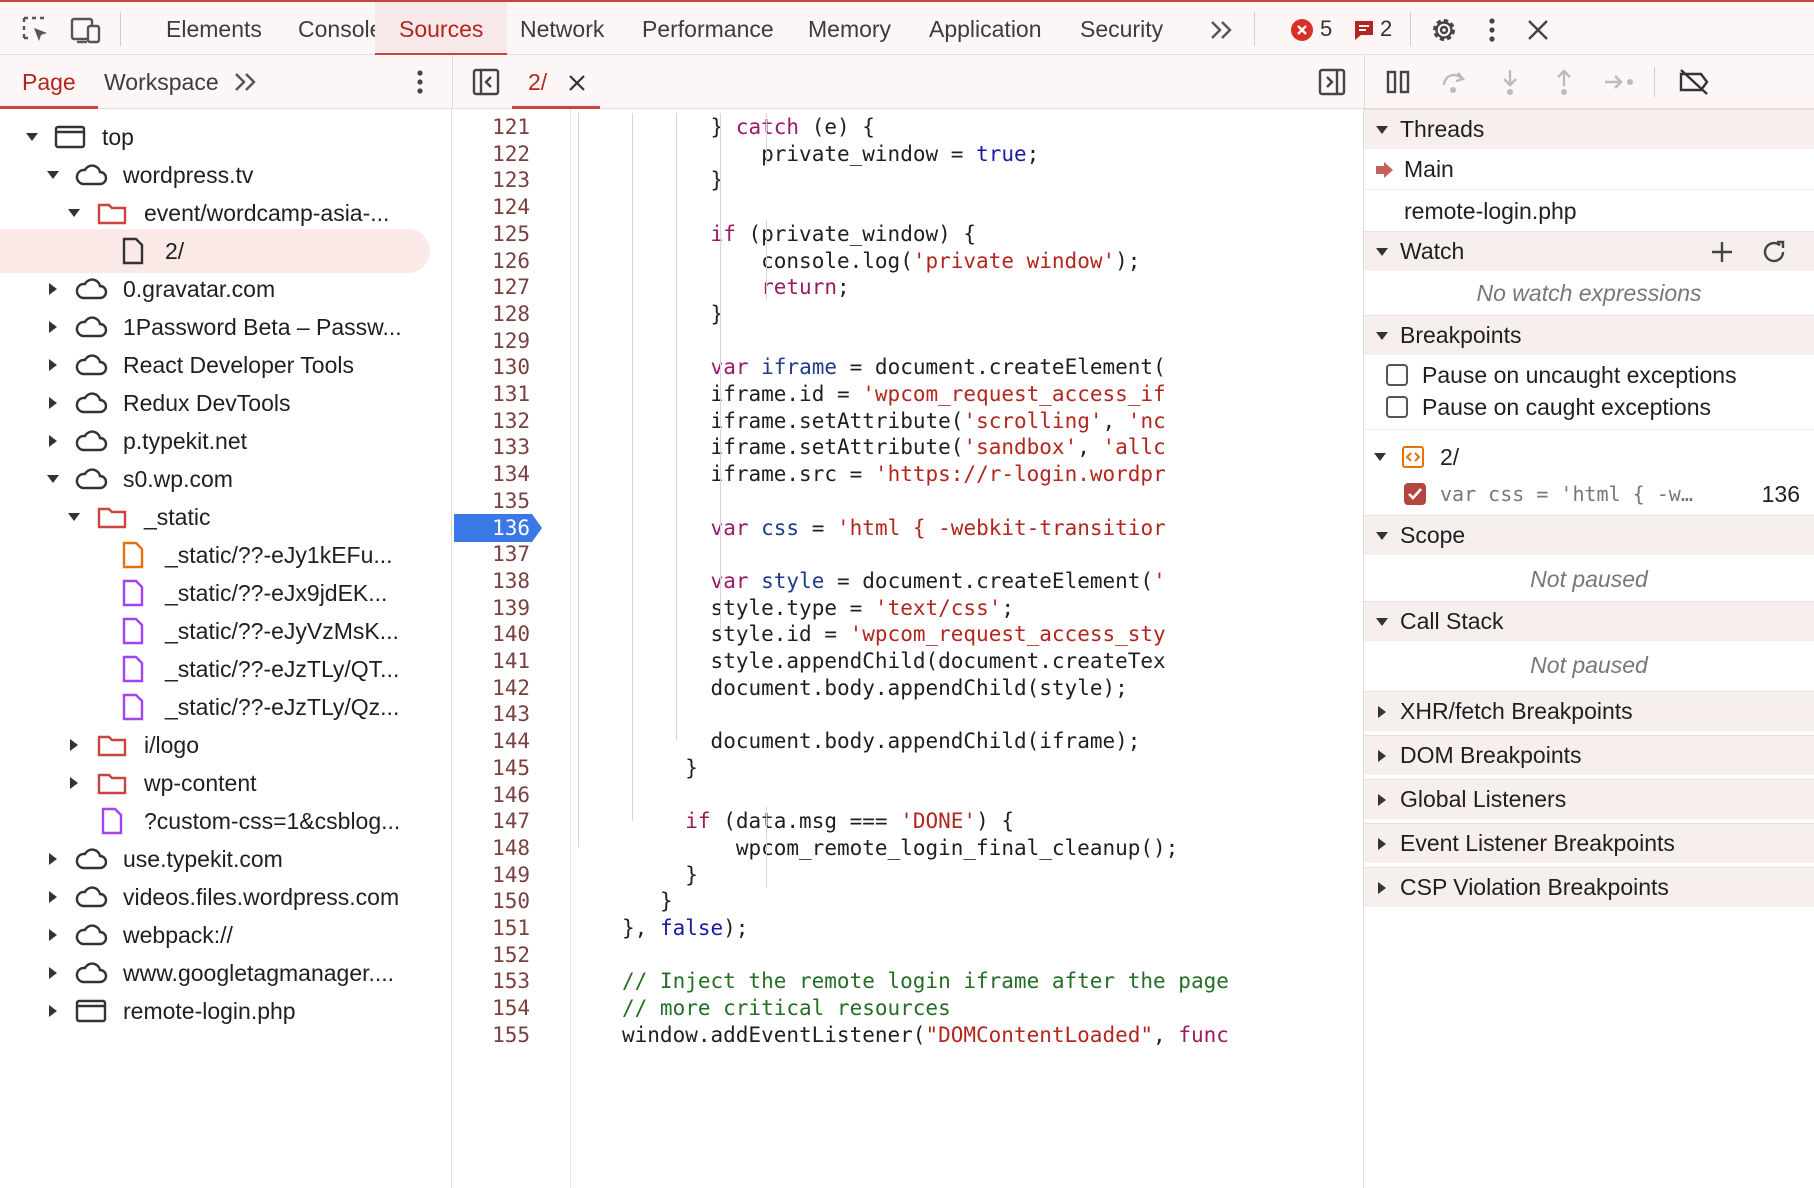  What do you see at coordinates (1589, 621) in the screenshot?
I see `call-stack-section-header: Call Stack` at bounding box center [1589, 621].